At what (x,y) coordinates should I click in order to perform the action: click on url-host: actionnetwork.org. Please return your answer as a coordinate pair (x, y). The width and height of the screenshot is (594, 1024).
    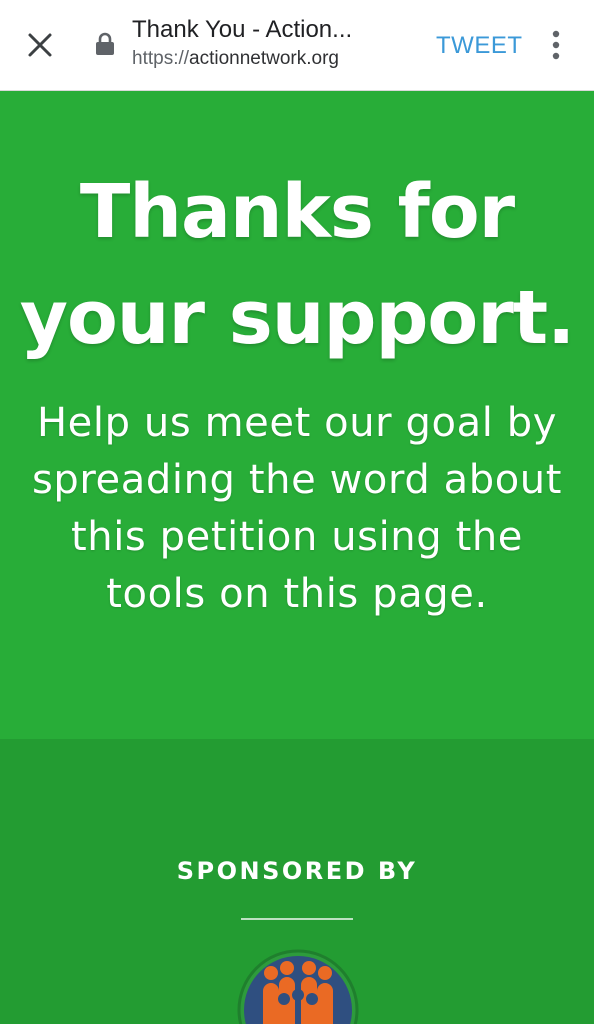
    Looking at the image, I should click on (264, 58).